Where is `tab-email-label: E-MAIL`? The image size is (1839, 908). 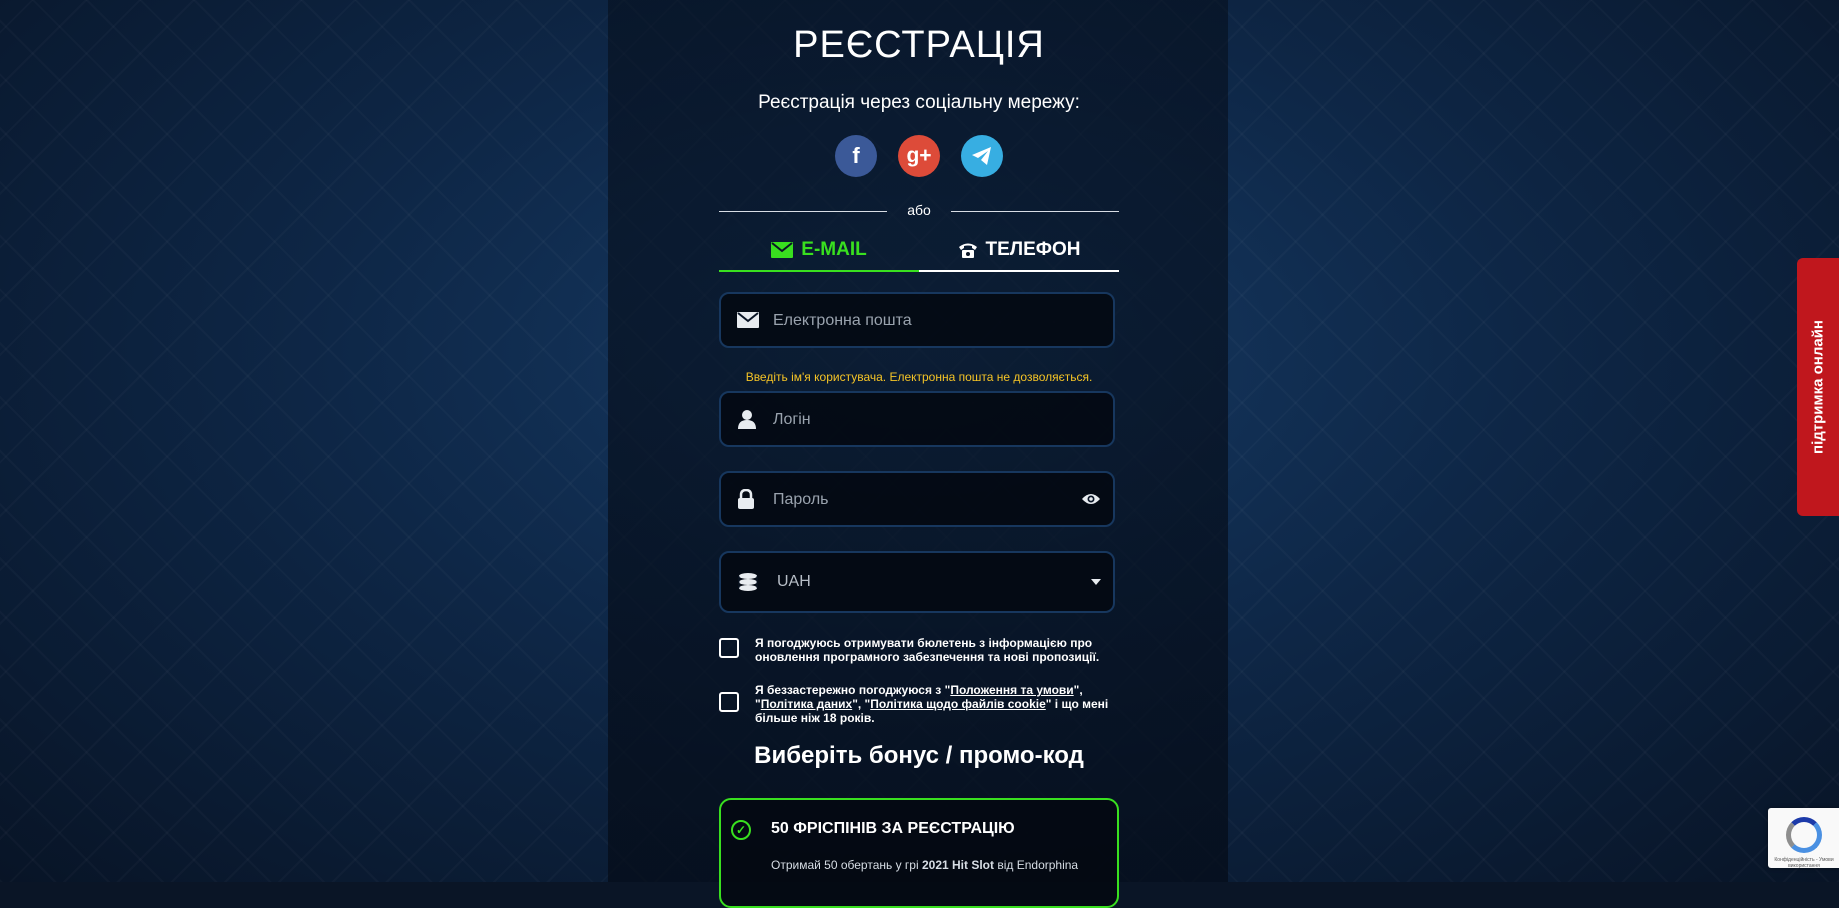
tab-email-label: E-MAIL is located at coordinates (834, 249).